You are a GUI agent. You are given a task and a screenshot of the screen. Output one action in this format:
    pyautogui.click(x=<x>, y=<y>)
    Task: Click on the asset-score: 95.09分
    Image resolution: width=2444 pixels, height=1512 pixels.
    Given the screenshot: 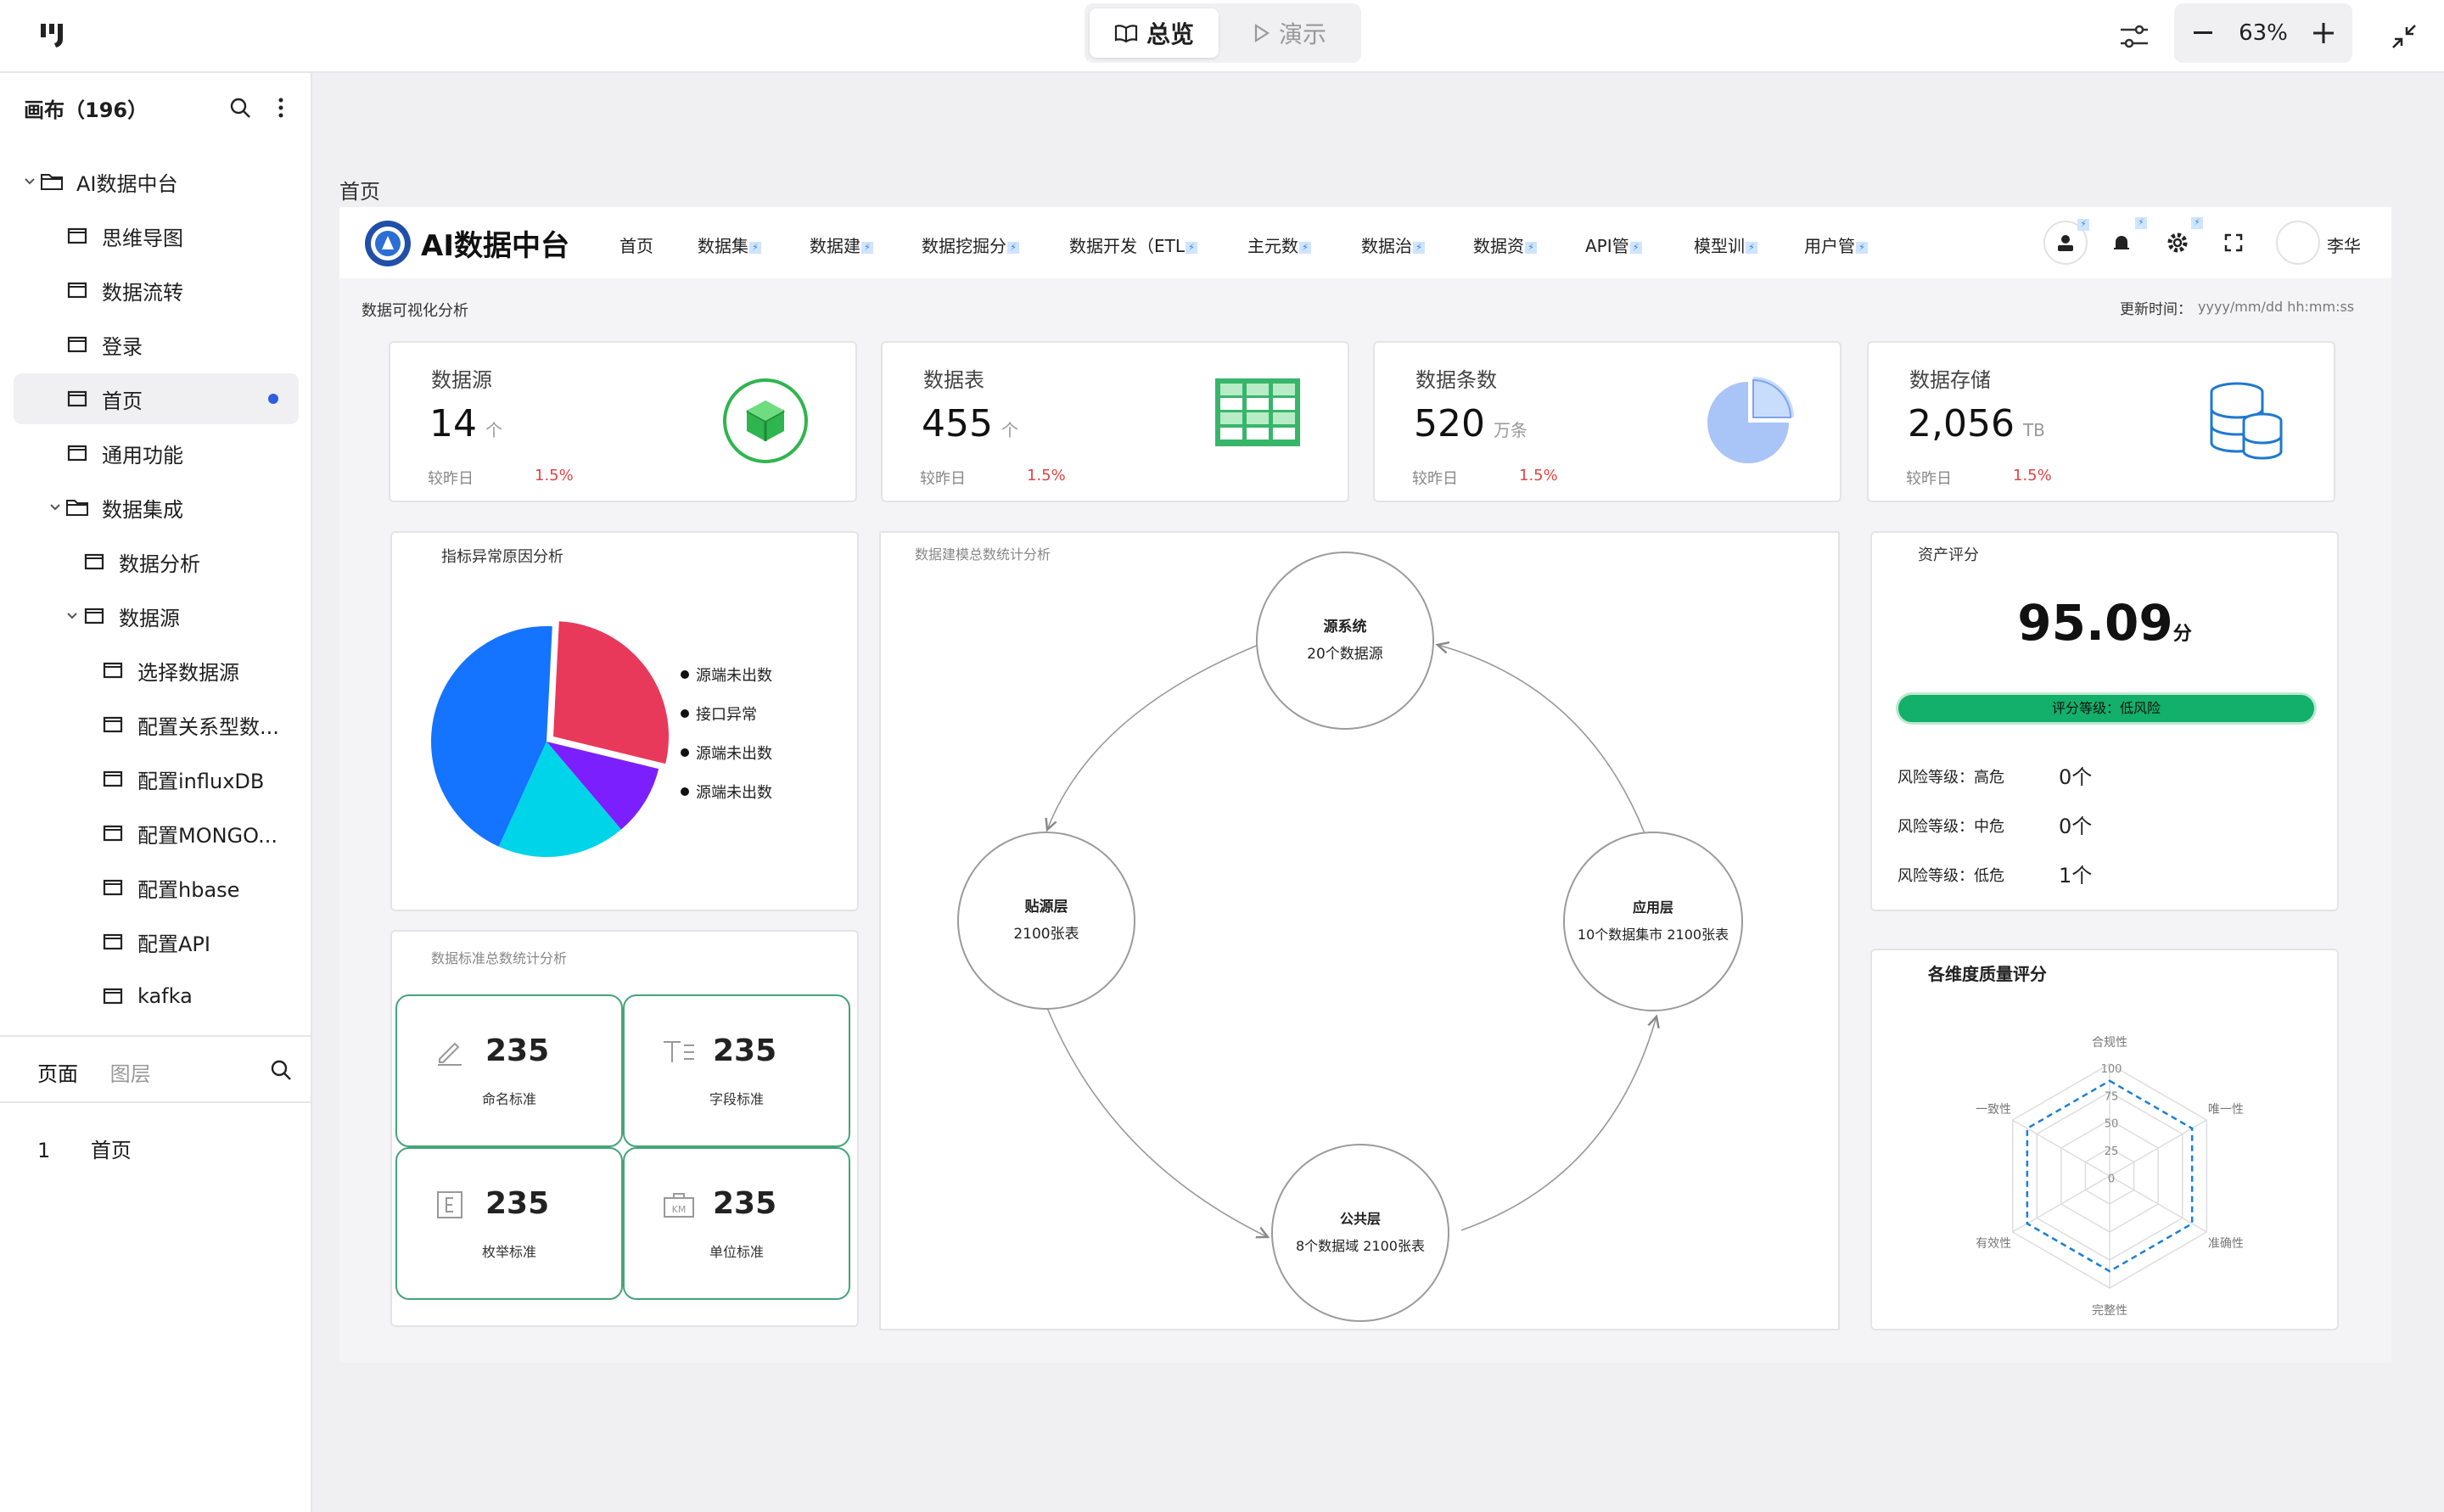 What is the action you would take?
    pyautogui.click(x=2104, y=623)
    